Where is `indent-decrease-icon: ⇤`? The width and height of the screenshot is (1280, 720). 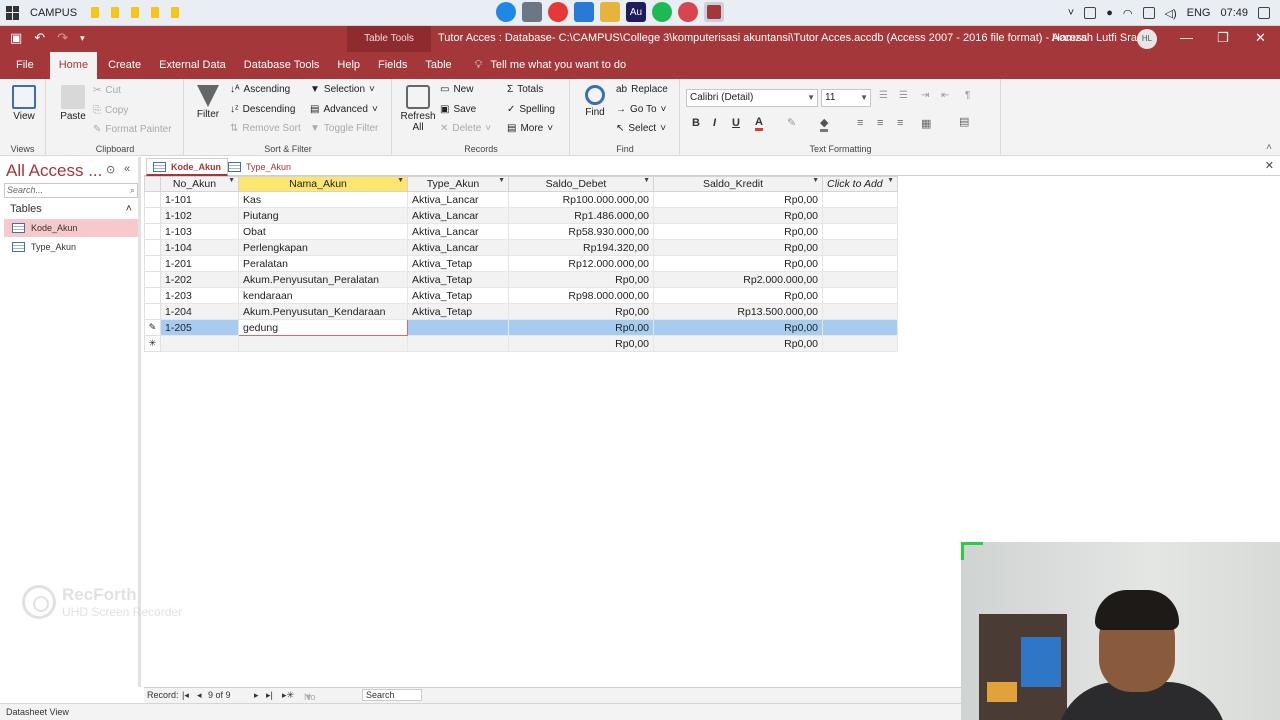 indent-decrease-icon: ⇤ is located at coordinates (945, 95).